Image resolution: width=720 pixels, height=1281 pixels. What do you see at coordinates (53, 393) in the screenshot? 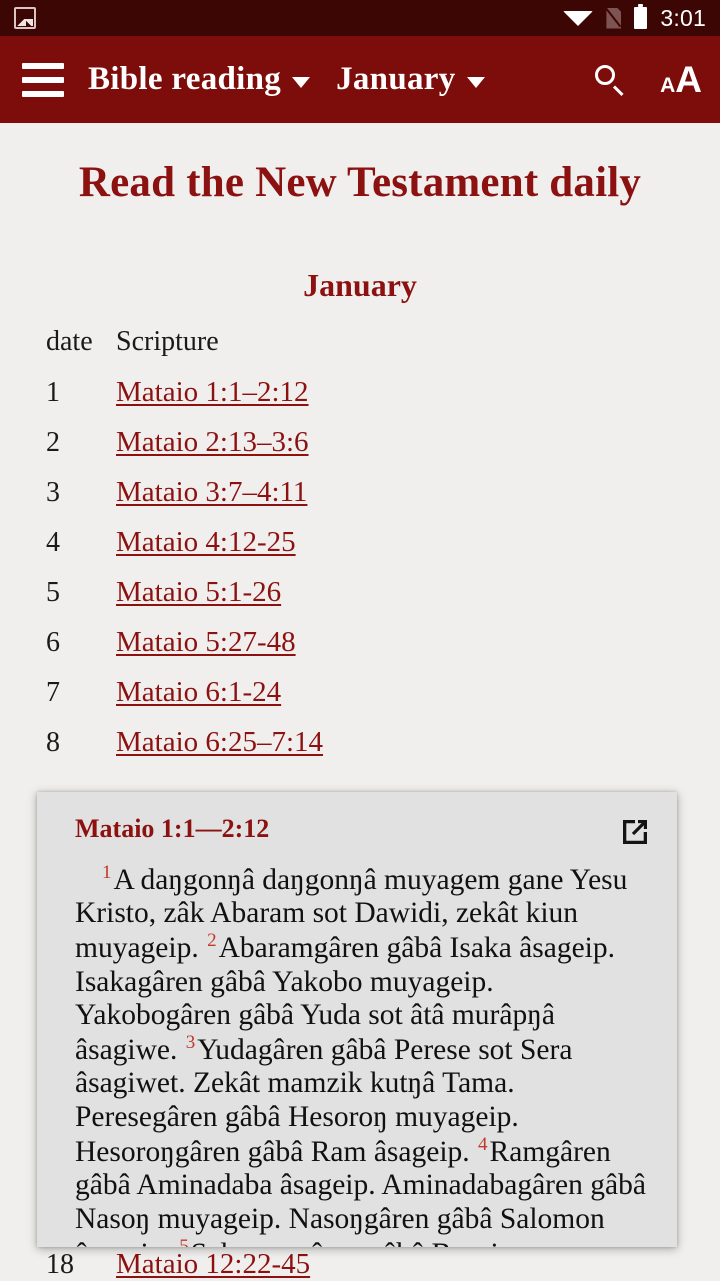
I see `row-date: 1` at bounding box center [53, 393].